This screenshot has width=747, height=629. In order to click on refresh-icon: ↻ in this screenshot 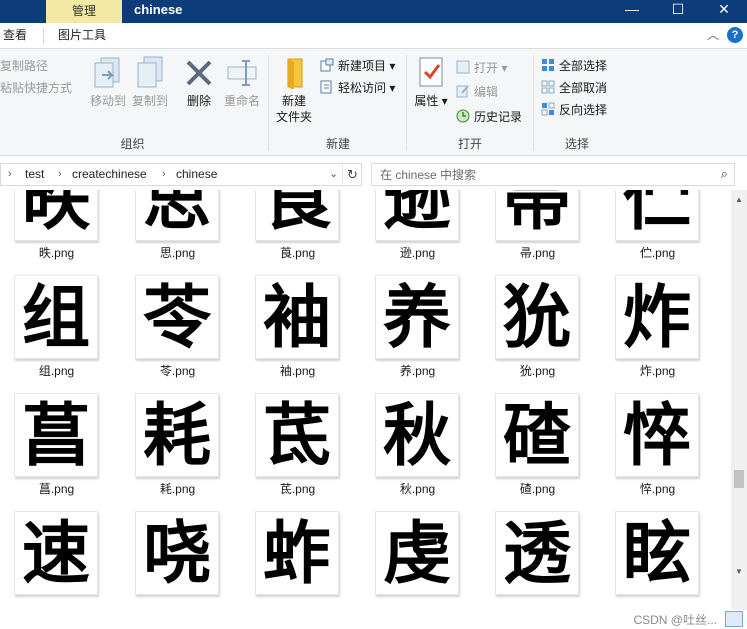, I will do `click(352, 174)`.